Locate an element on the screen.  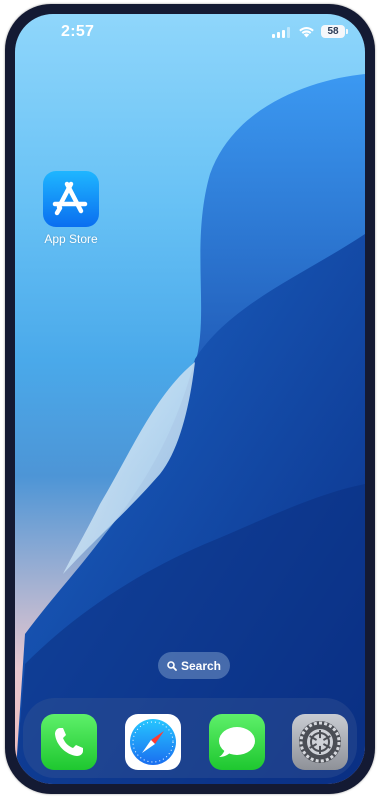
phone-app is located at coordinates (69, 742).